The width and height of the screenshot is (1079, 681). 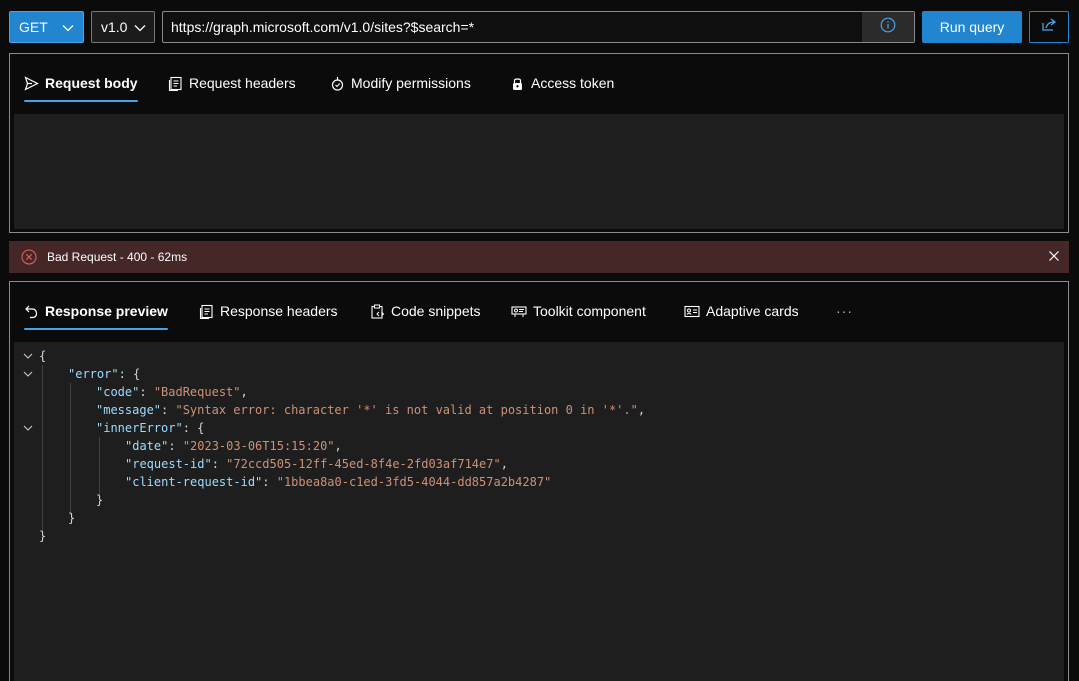 I want to click on url-field, so click(x=538, y=27).